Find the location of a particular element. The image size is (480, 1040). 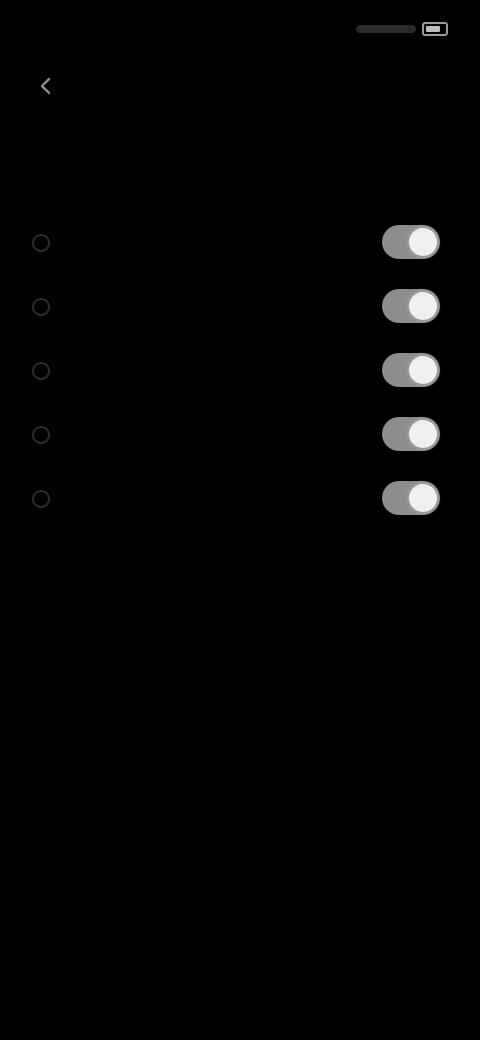

arrow-left-icon is located at coordinates (45, 86).